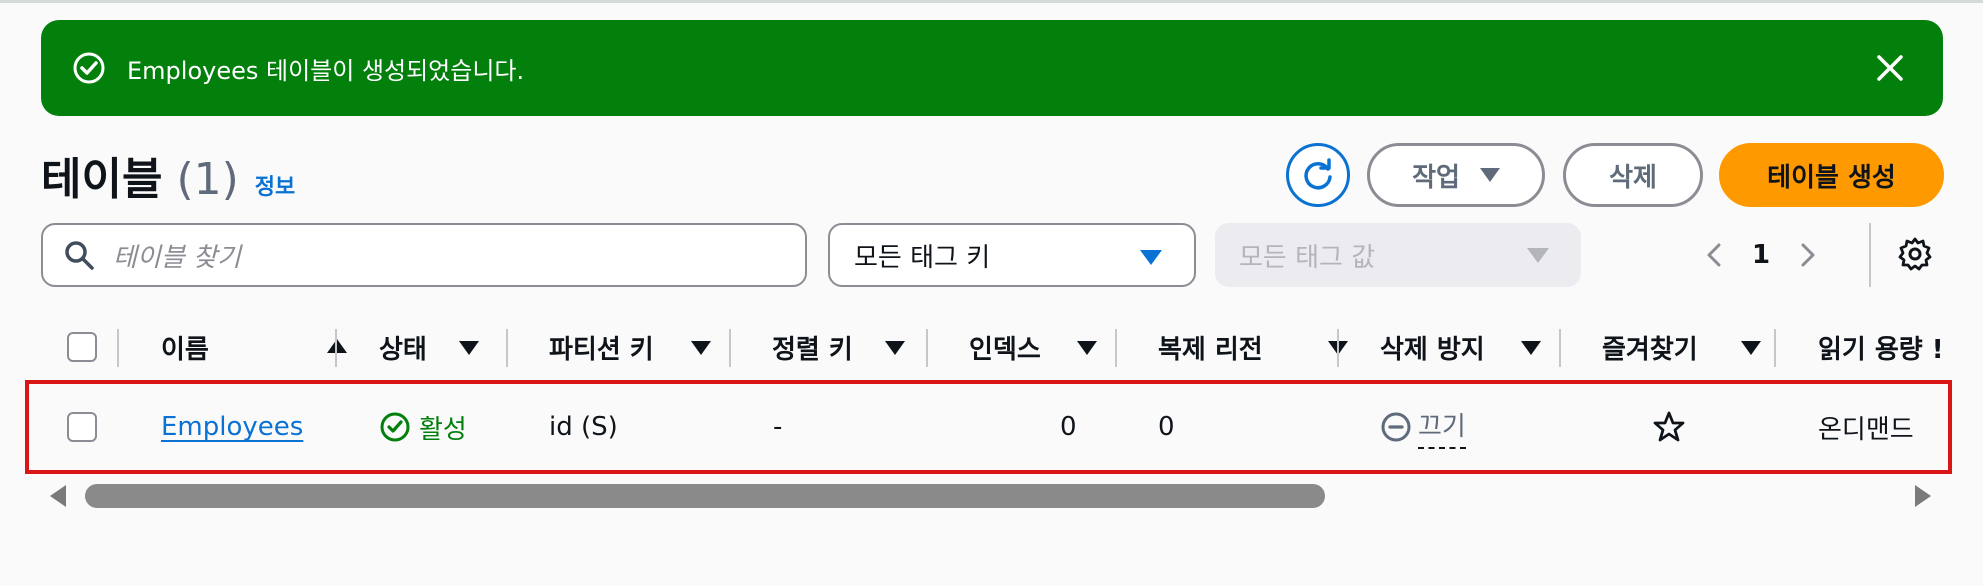 This screenshot has height=586, width=1983. Describe the element at coordinates (1396, 427) in the screenshot. I see `minus-circle-icon` at that location.